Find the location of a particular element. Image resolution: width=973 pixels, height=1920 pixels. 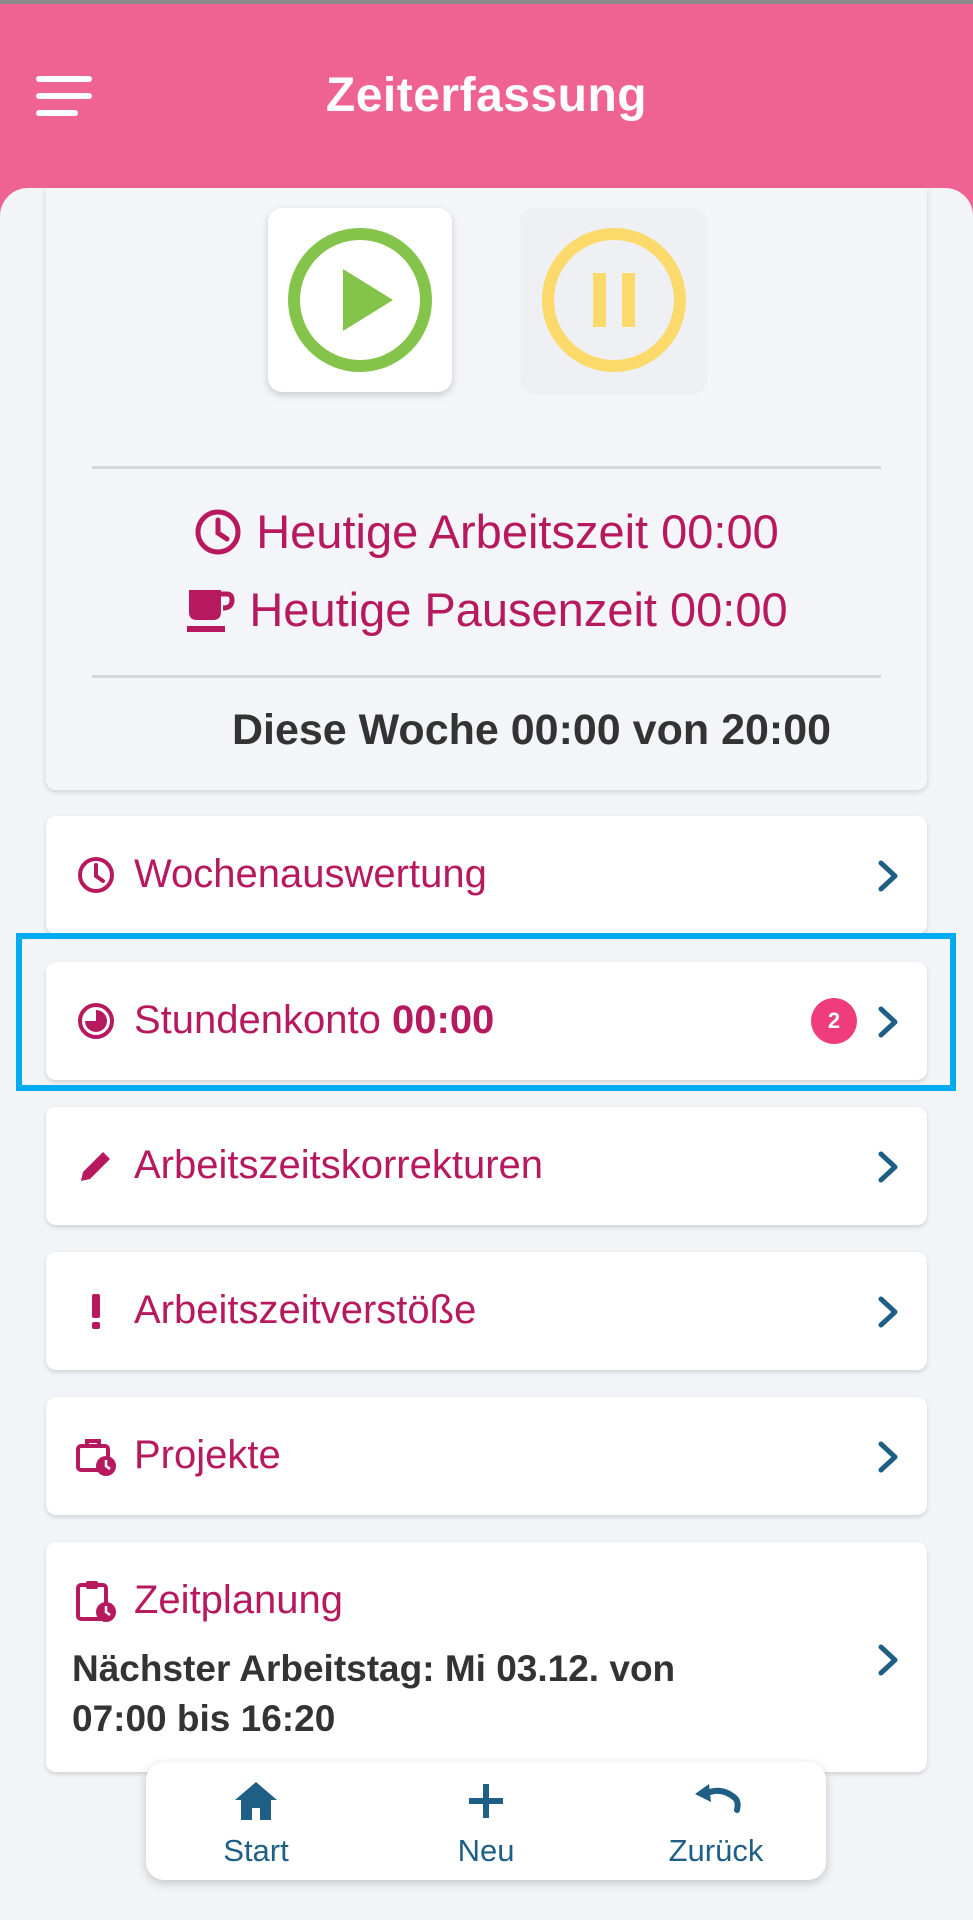

menu-item-arbeitszeitverstoesse: Arbeitszeitverstöße is located at coordinates (486, 1311).